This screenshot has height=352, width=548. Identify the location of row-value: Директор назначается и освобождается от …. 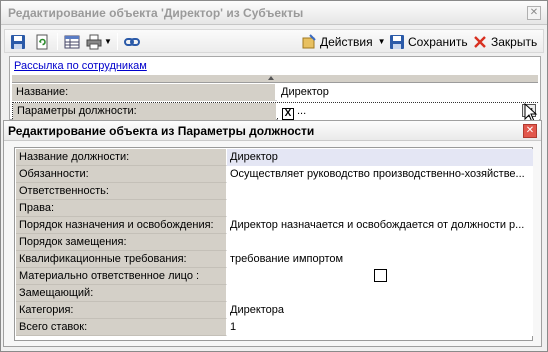
(380, 225).